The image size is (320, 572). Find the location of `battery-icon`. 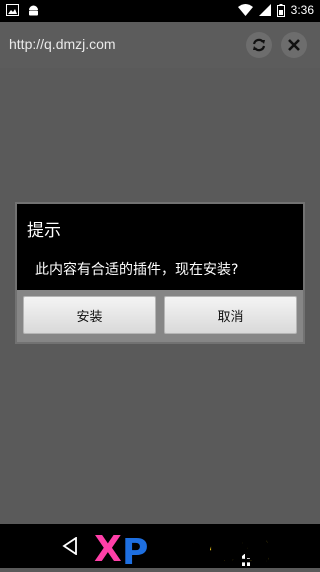

battery-icon is located at coordinates (280, 10).